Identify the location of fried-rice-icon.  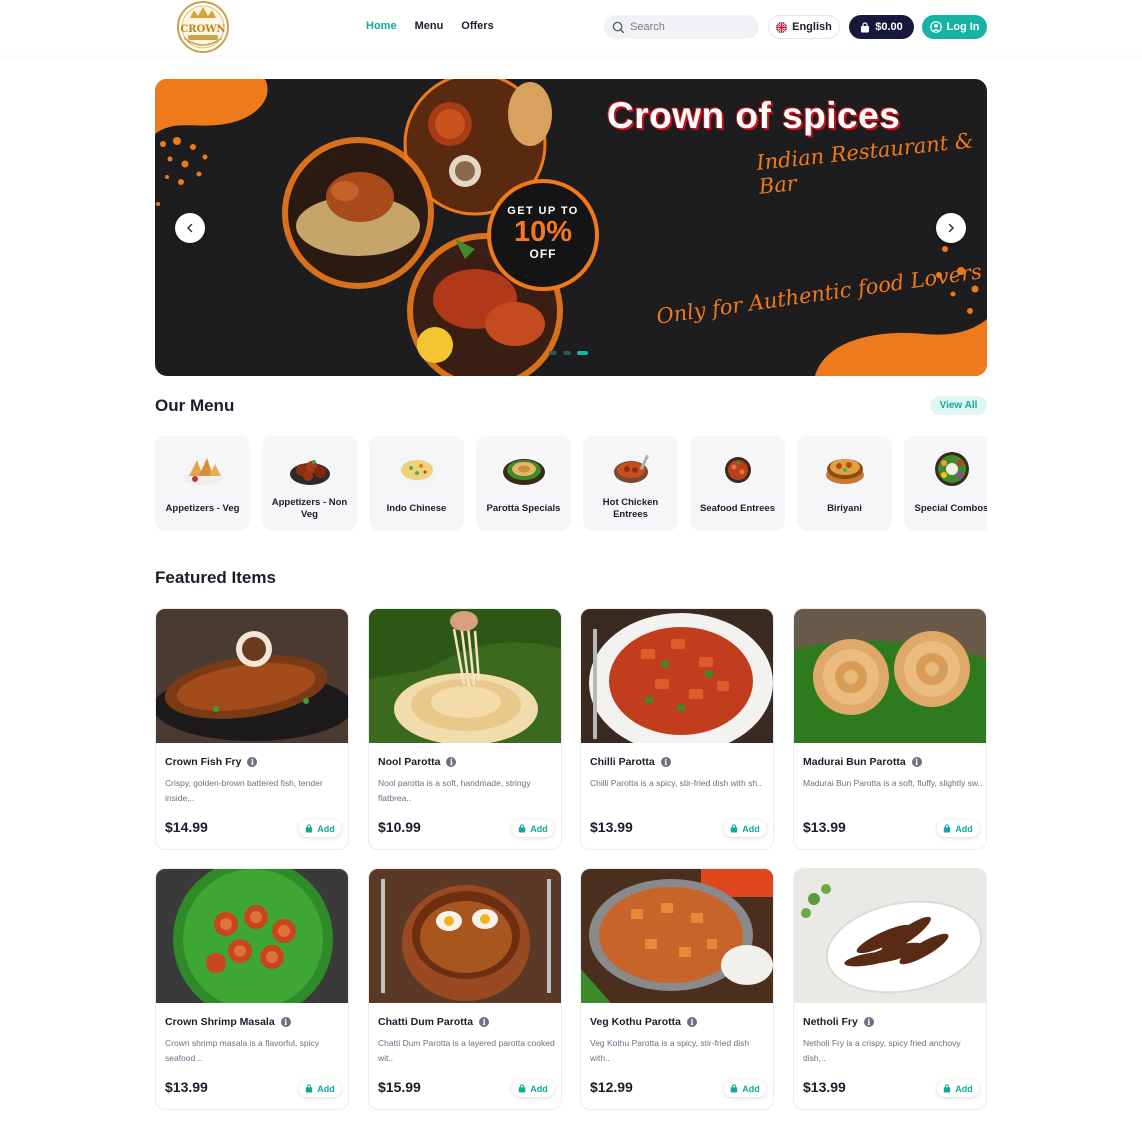
(417, 472).